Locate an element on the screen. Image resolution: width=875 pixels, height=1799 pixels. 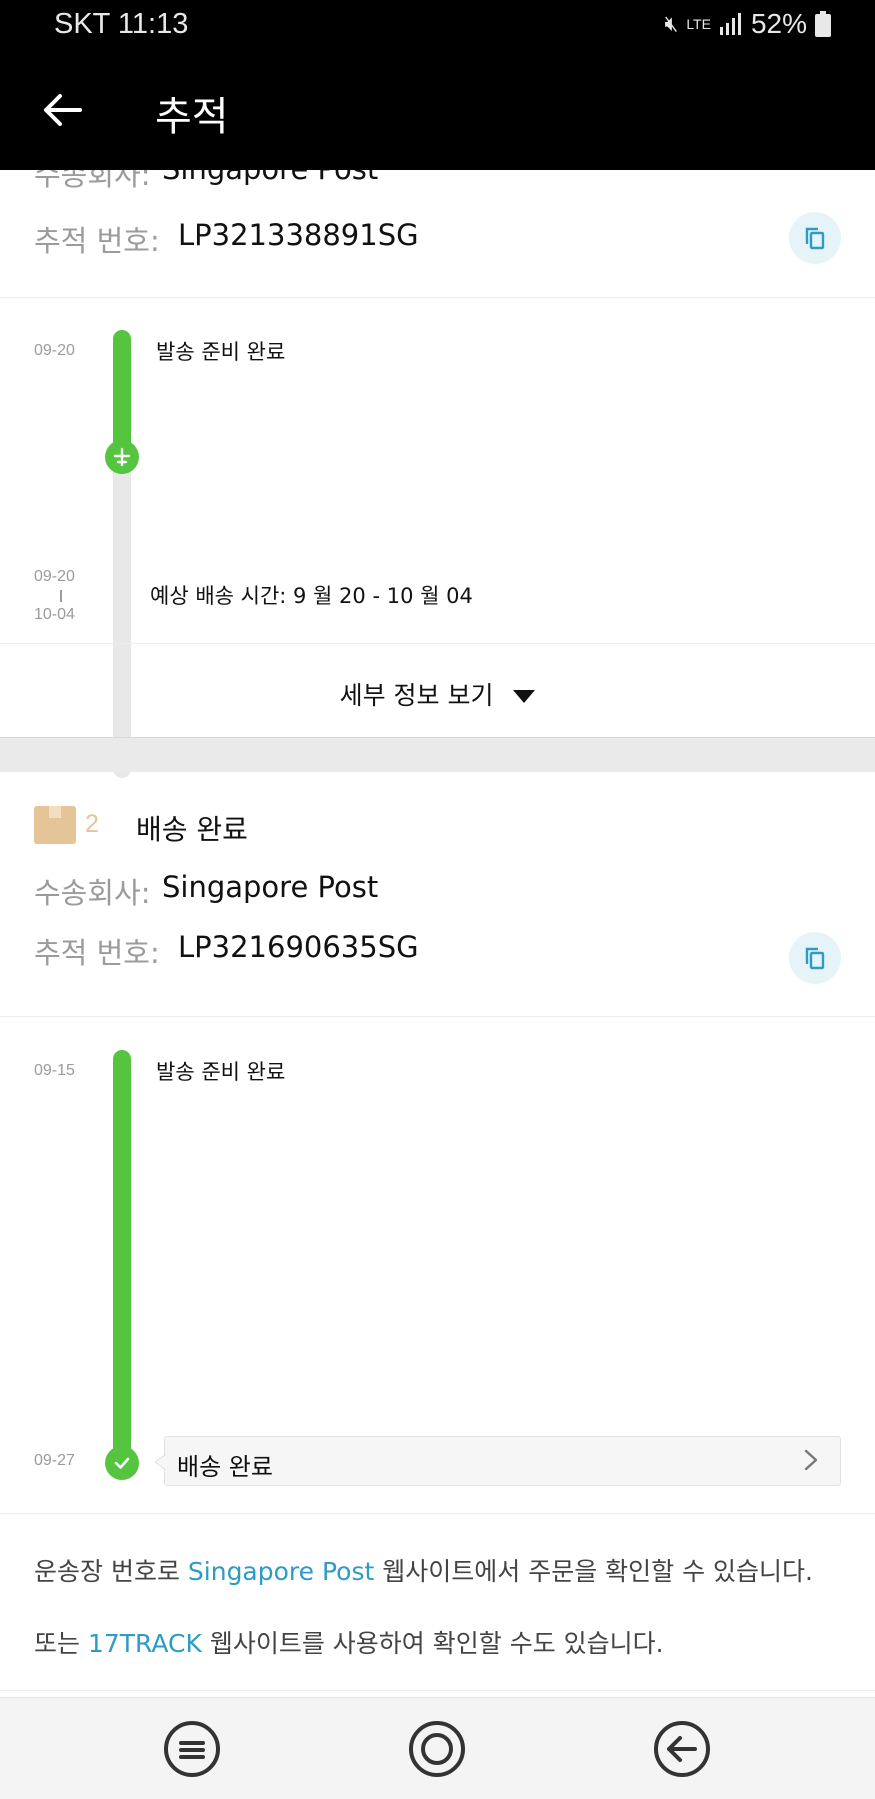
status-icons: 🔇︎ LTE 52% is located at coordinates (747, 24).